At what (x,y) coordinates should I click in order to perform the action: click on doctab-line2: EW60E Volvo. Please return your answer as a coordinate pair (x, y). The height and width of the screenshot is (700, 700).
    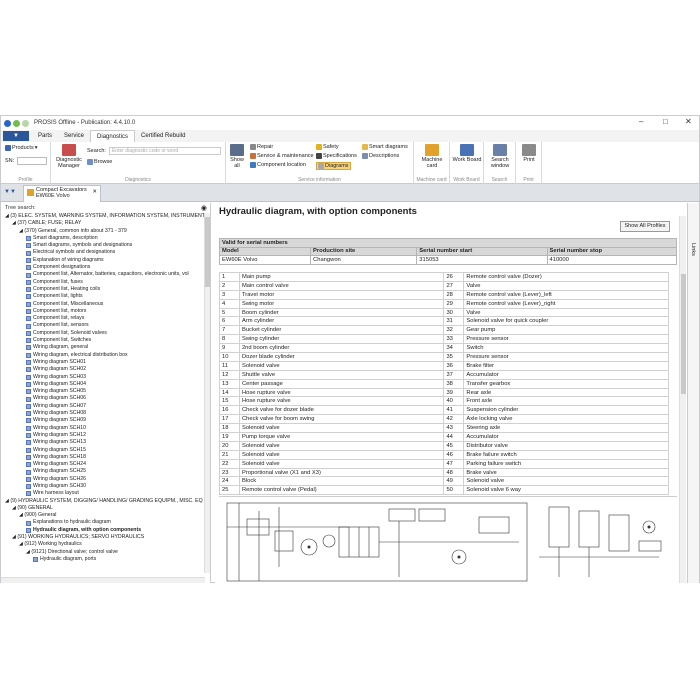
    Looking at the image, I should click on (53, 196).